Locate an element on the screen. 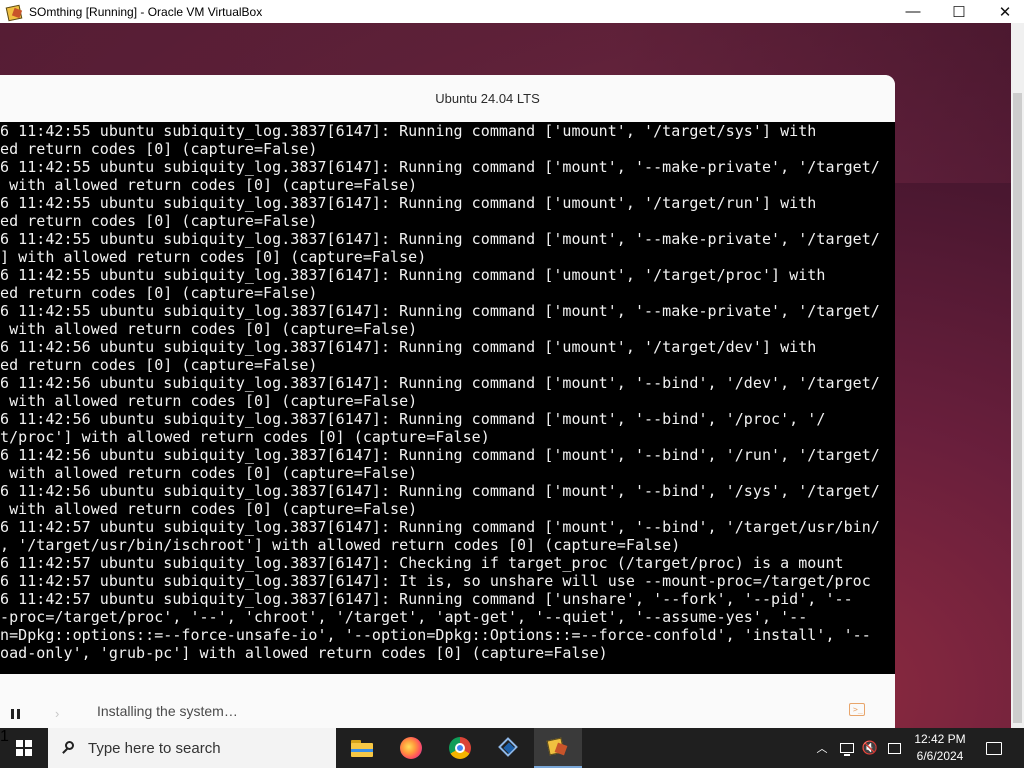 This screenshot has width=1024, height=768. installer-header: Ubuntu 24.04 LTS is located at coordinates (447, 99).